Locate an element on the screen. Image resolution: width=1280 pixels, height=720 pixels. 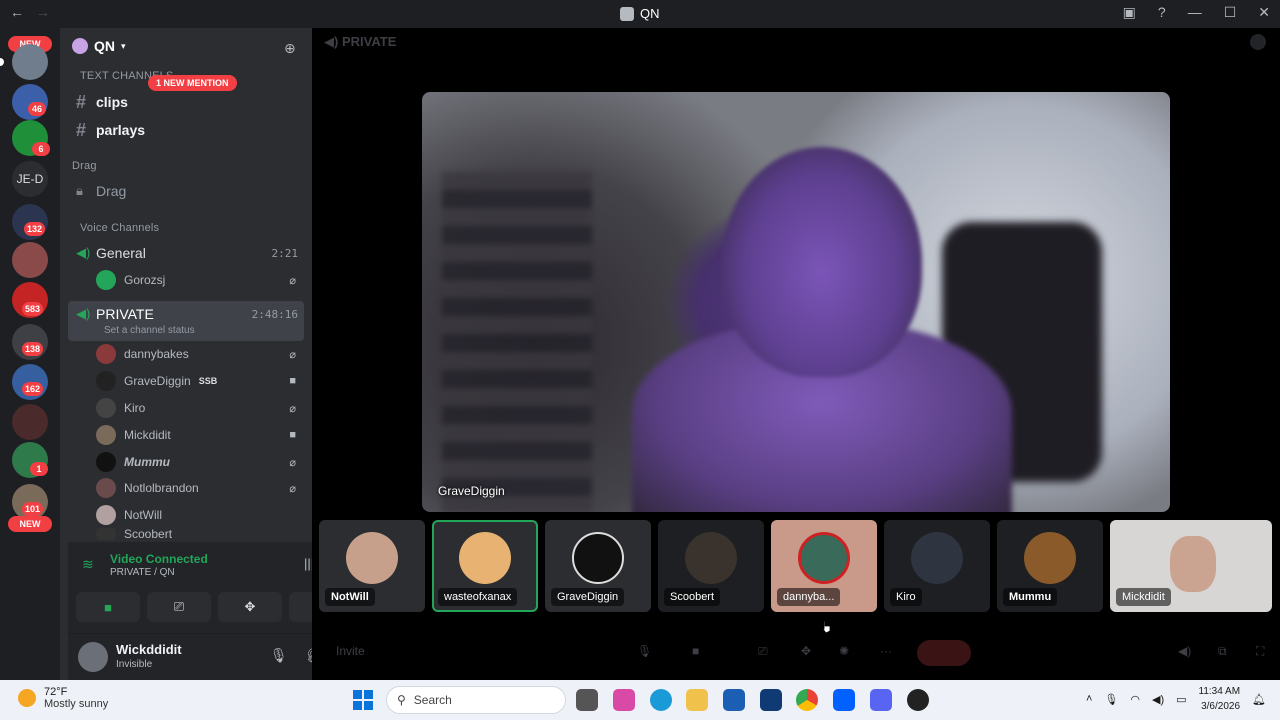
volume-tray-icon: ◀) is located at coordinates (1158, 699).